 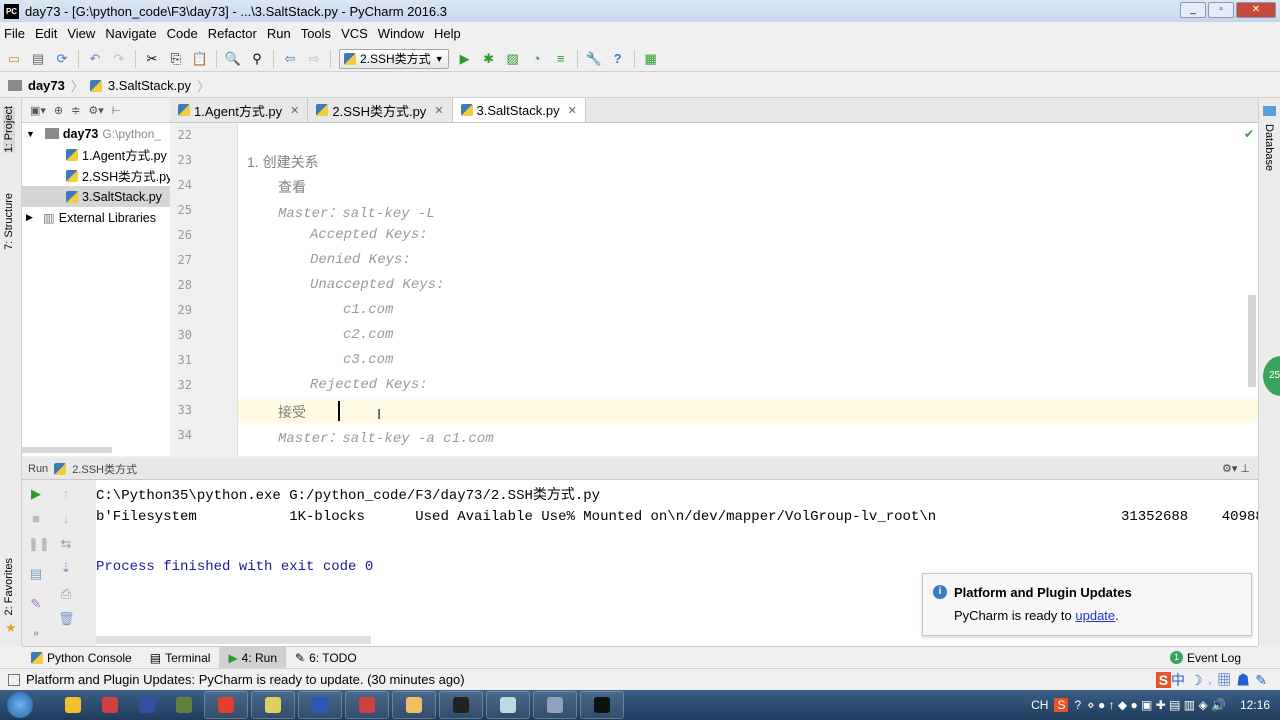 What do you see at coordinates (253, 657) in the screenshot?
I see `tab-run: ▶ 4: Run` at bounding box center [253, 657].